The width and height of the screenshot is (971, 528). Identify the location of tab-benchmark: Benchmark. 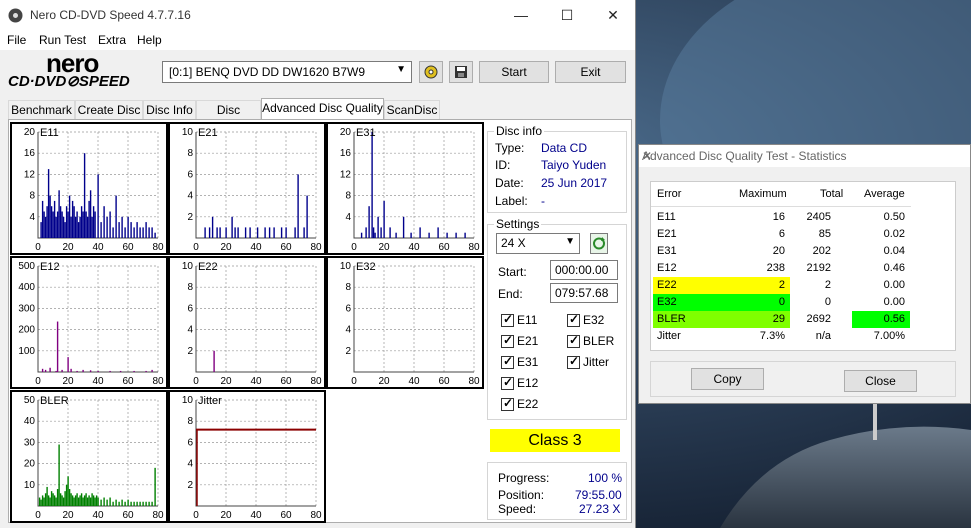
(41, 110).